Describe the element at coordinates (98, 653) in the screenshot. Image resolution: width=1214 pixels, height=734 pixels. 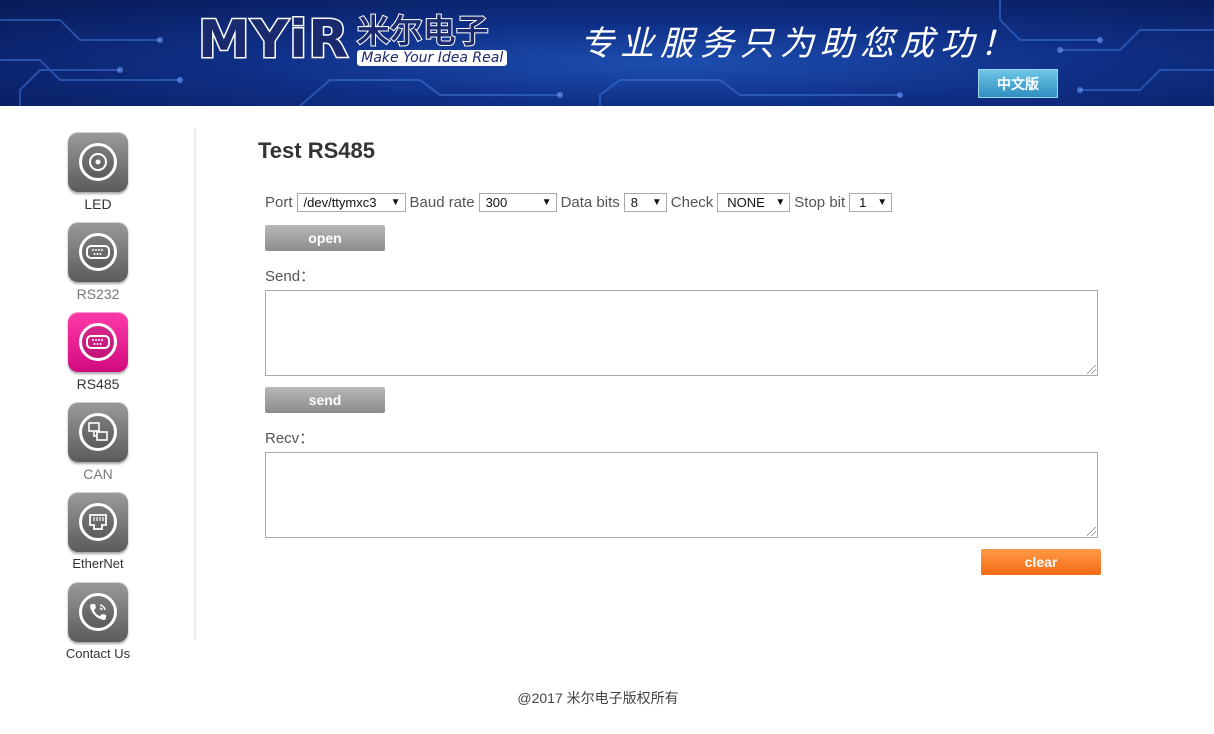
I see `sidebar-item-label: Contact Us` at that location.